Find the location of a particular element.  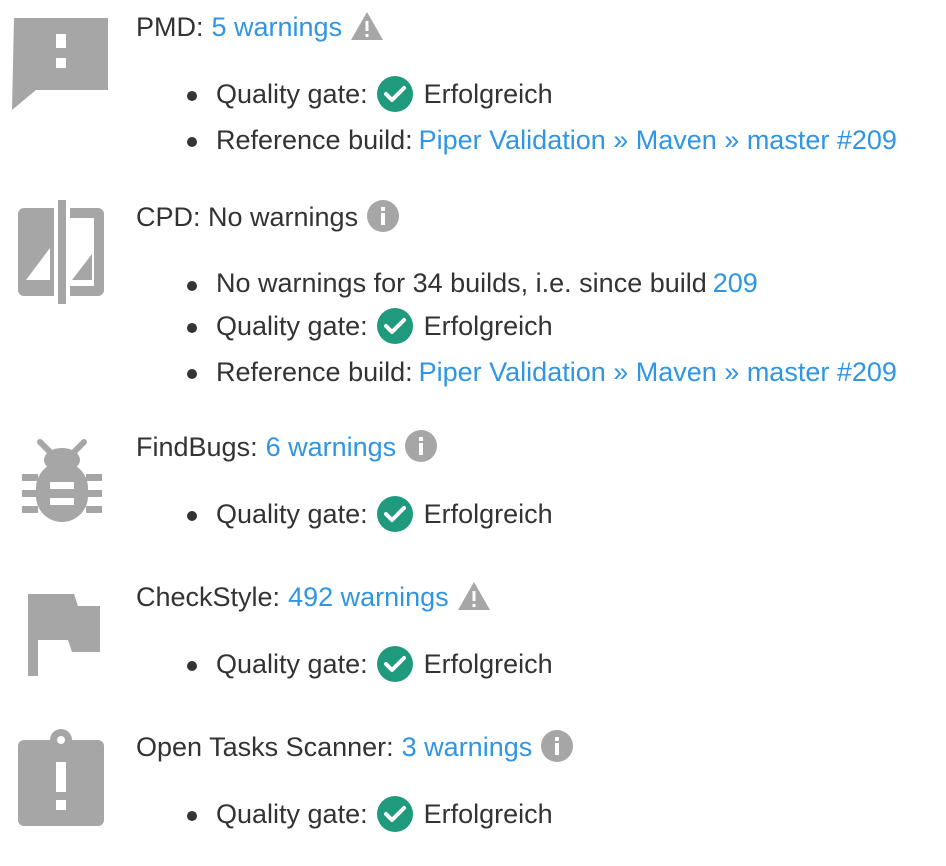

compare-icon is located at coordinates (62, 252).